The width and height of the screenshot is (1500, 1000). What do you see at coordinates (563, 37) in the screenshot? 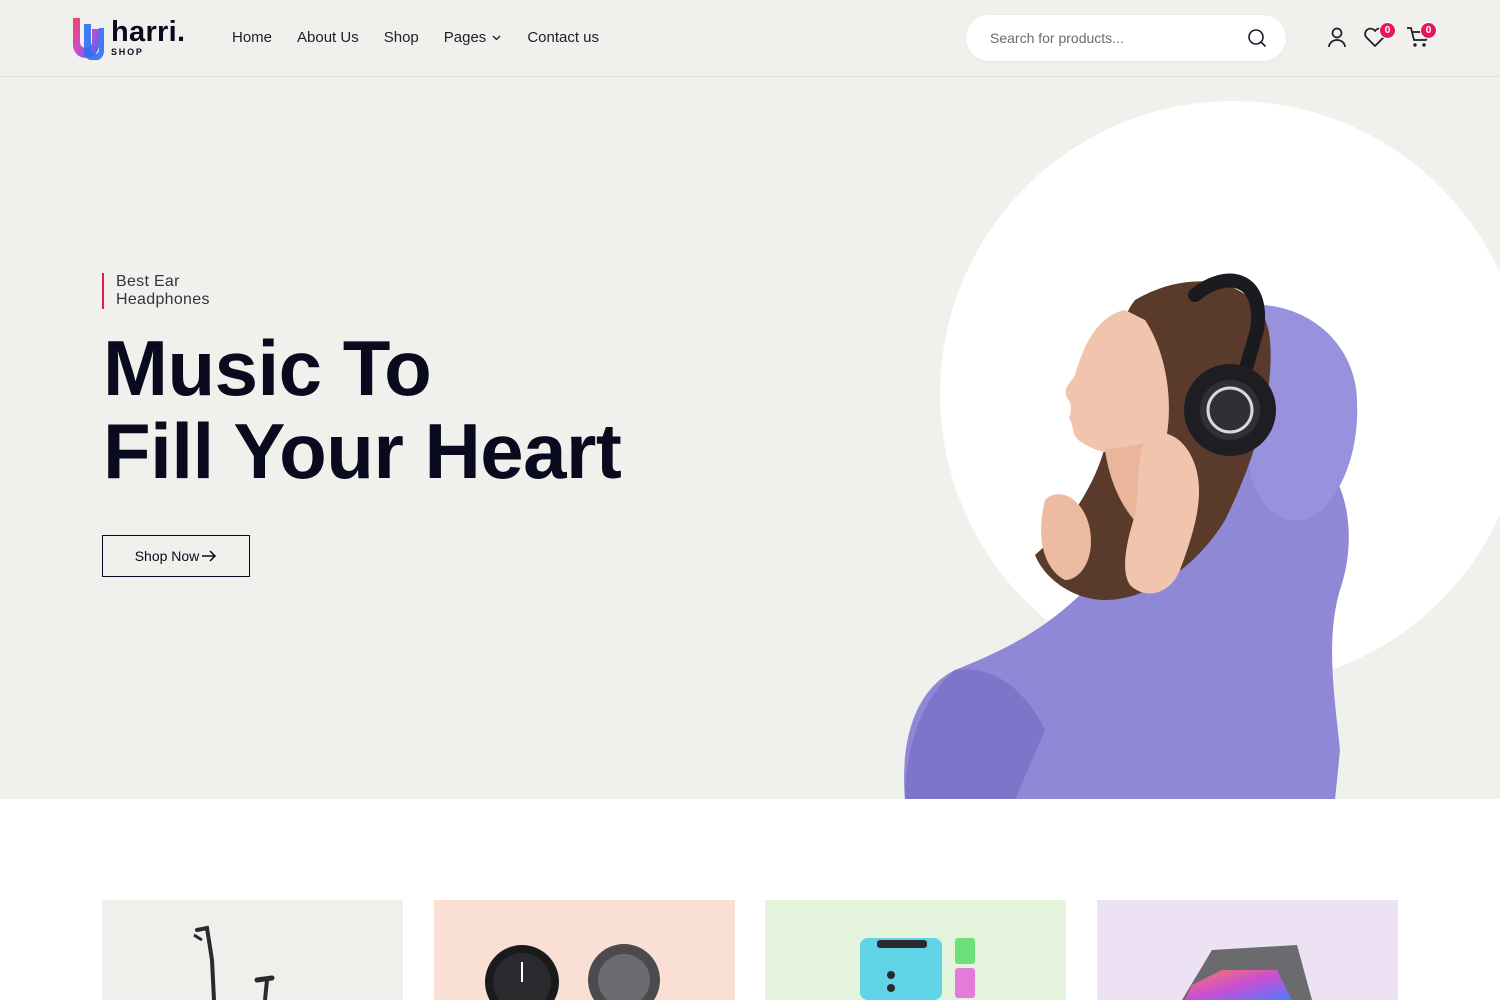
I see `nav-contact-us: Contact us` at bounding box center [563, 37].